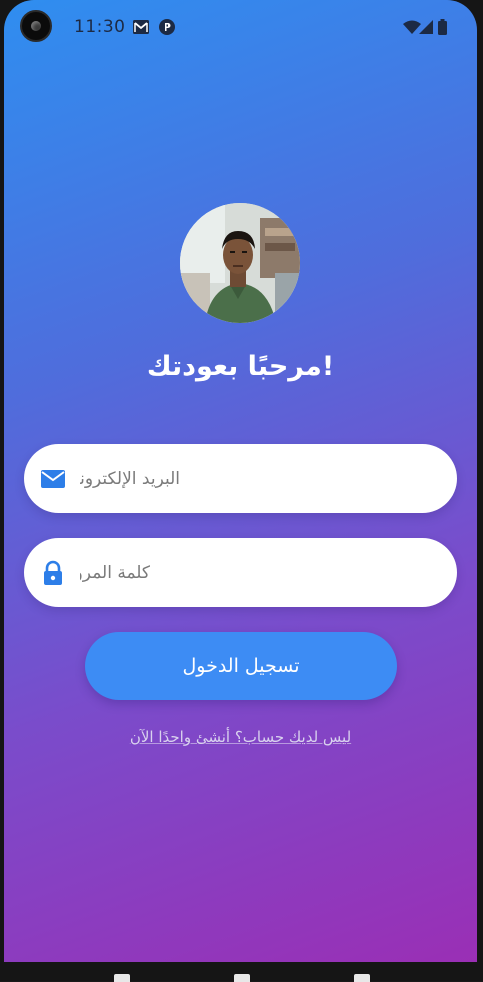 The image size is (483, 982). I want to click on password-field, so click(240, 572).